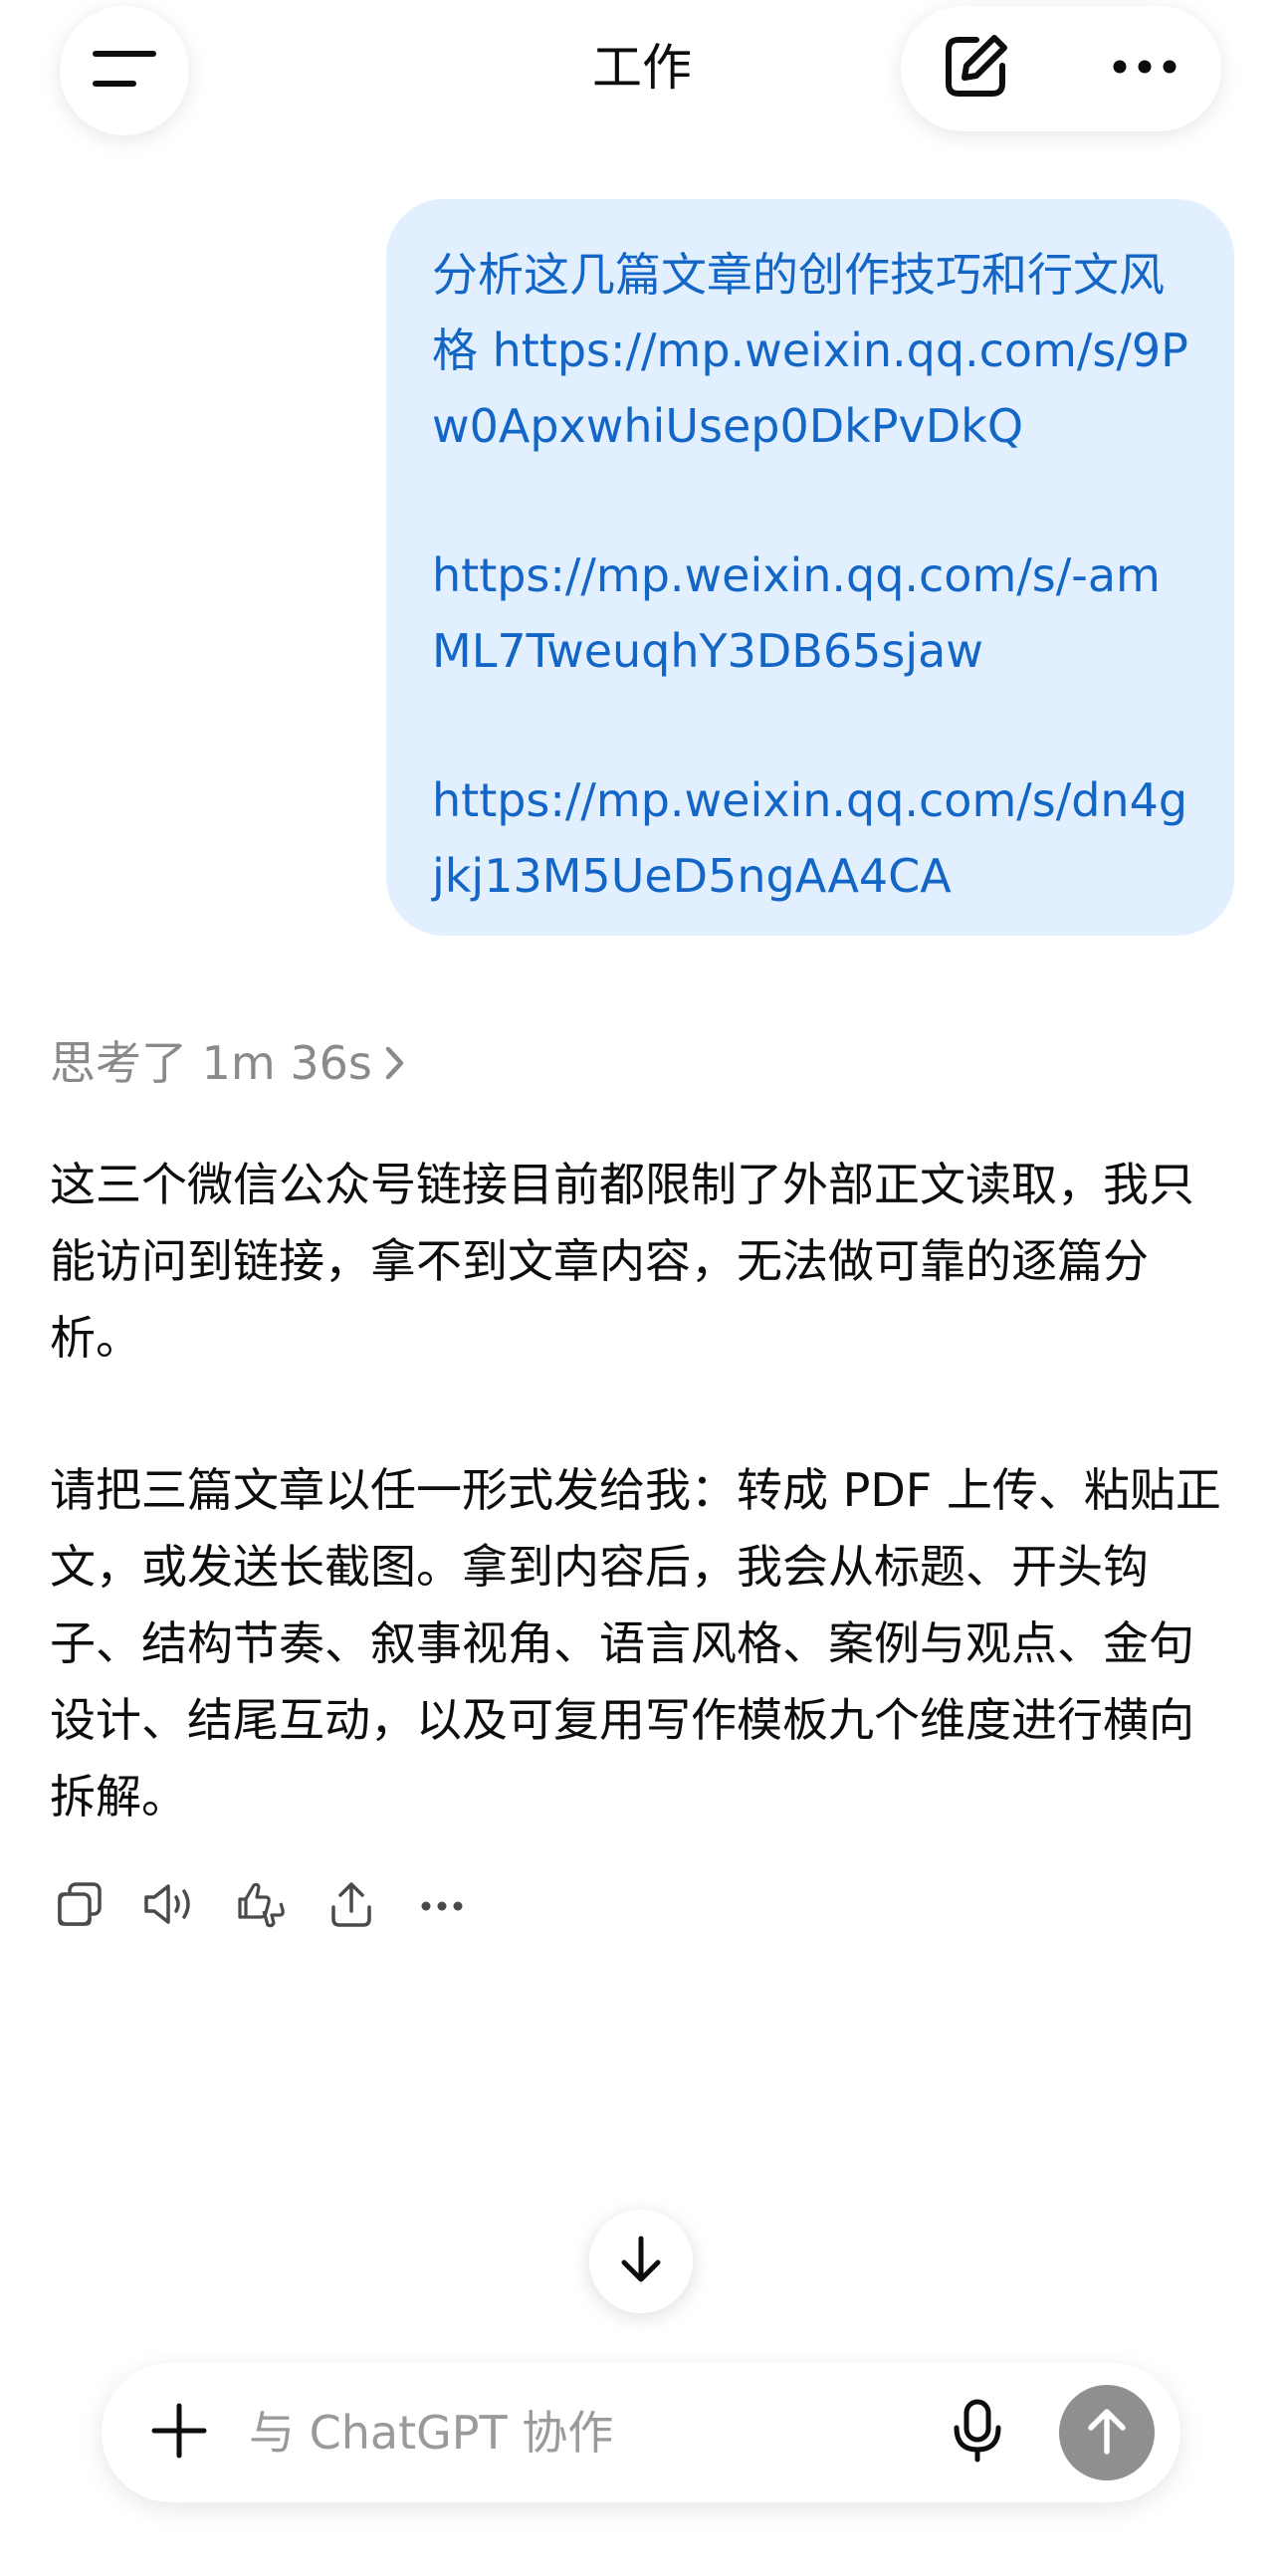 Image resolution: width=1284 pixels, height=2576 pixels. I want to click on message-more-button, so click(442, 1906).